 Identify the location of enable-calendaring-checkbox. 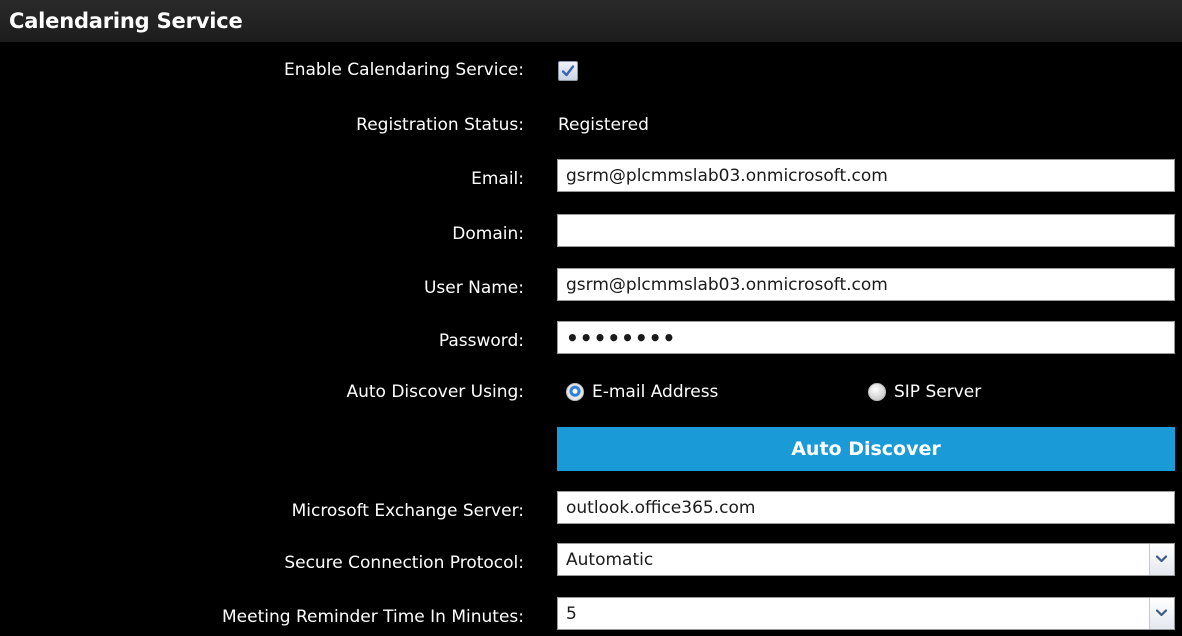
(568, 71).